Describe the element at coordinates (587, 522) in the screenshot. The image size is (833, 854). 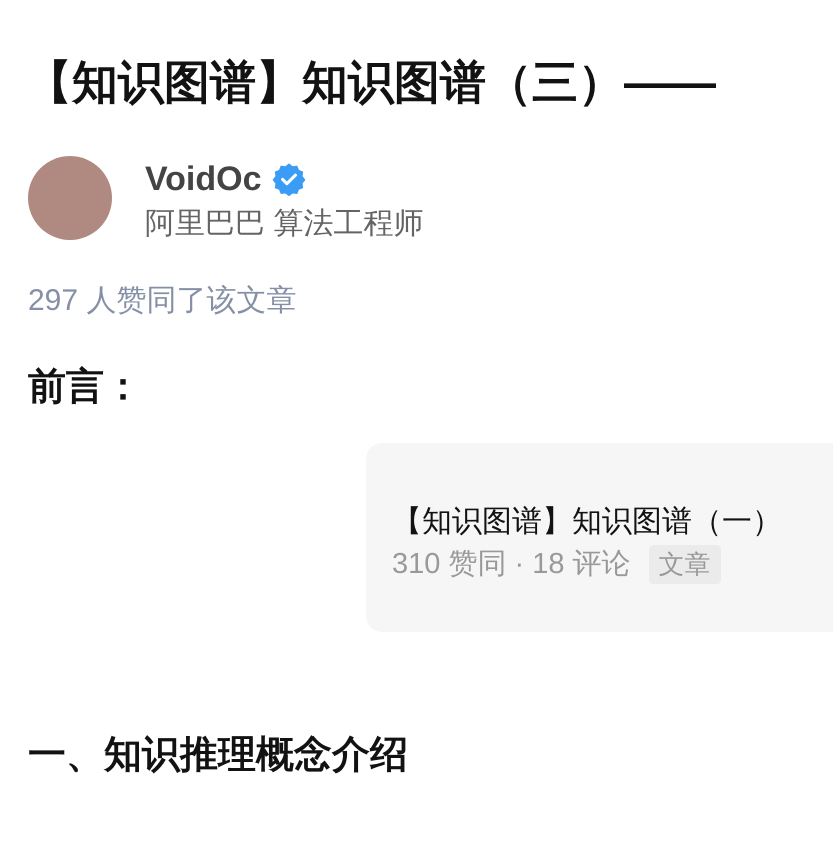
I see `card-title: 【知识图谱】知识图谱（一）` at that location.